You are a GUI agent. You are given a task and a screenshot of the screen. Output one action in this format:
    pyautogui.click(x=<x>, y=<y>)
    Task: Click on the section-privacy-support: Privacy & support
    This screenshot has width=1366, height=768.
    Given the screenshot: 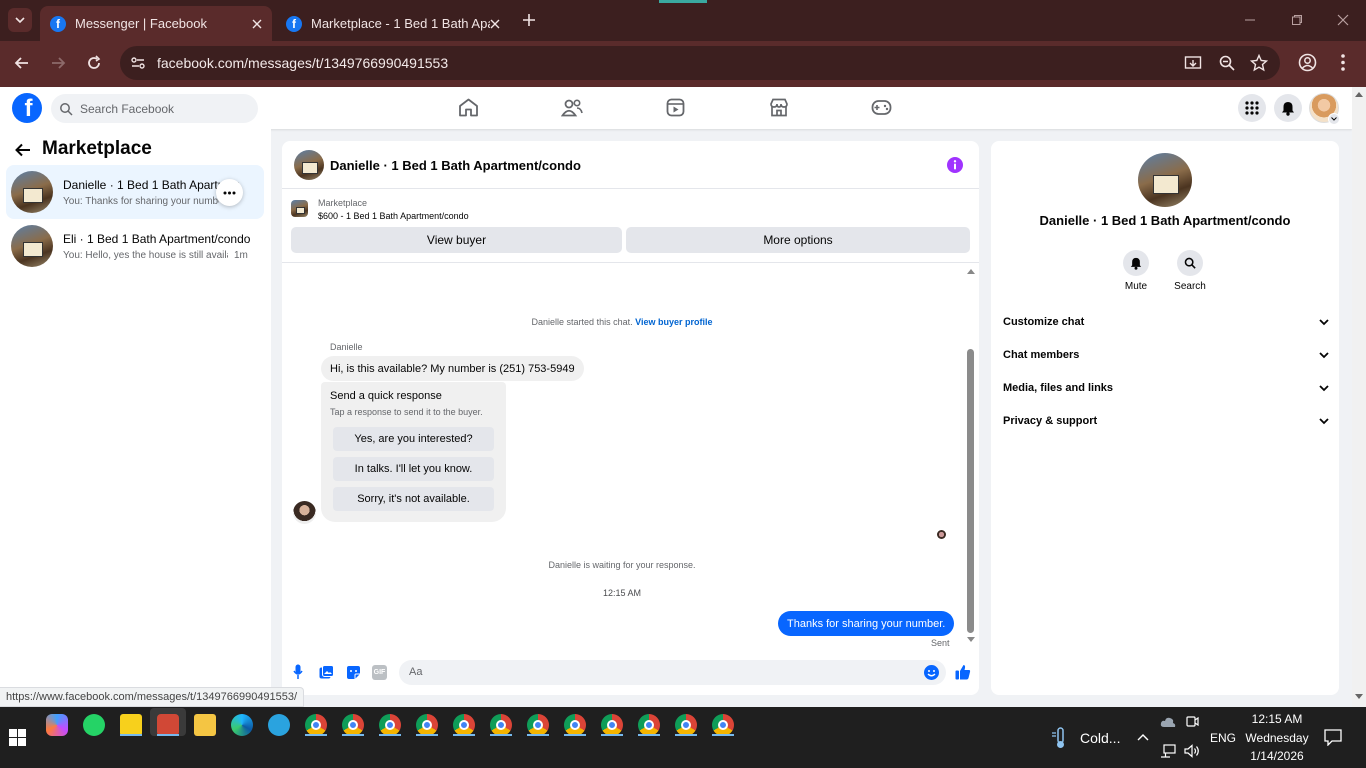 What is the action you would take?
    pyautogui.click(x=1166, y=421)
    